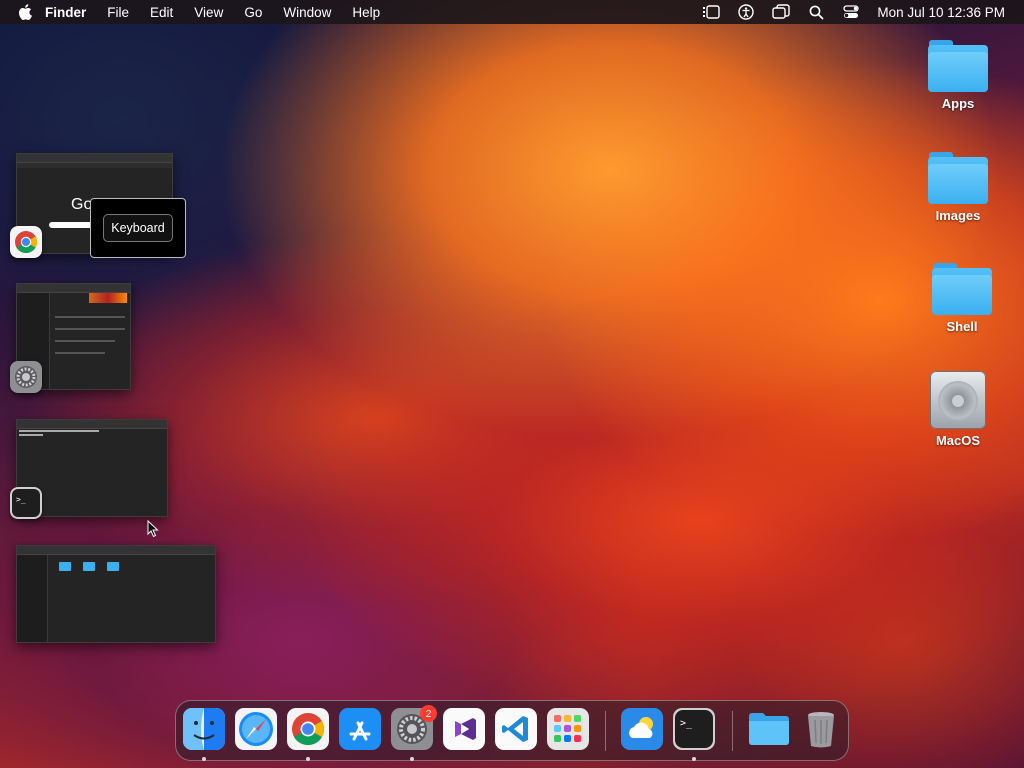 The image size is (1024, 768). Describe the element at coordinates (153, 528) in the screenshot. I see `mouse-pointer-icon` at that location.